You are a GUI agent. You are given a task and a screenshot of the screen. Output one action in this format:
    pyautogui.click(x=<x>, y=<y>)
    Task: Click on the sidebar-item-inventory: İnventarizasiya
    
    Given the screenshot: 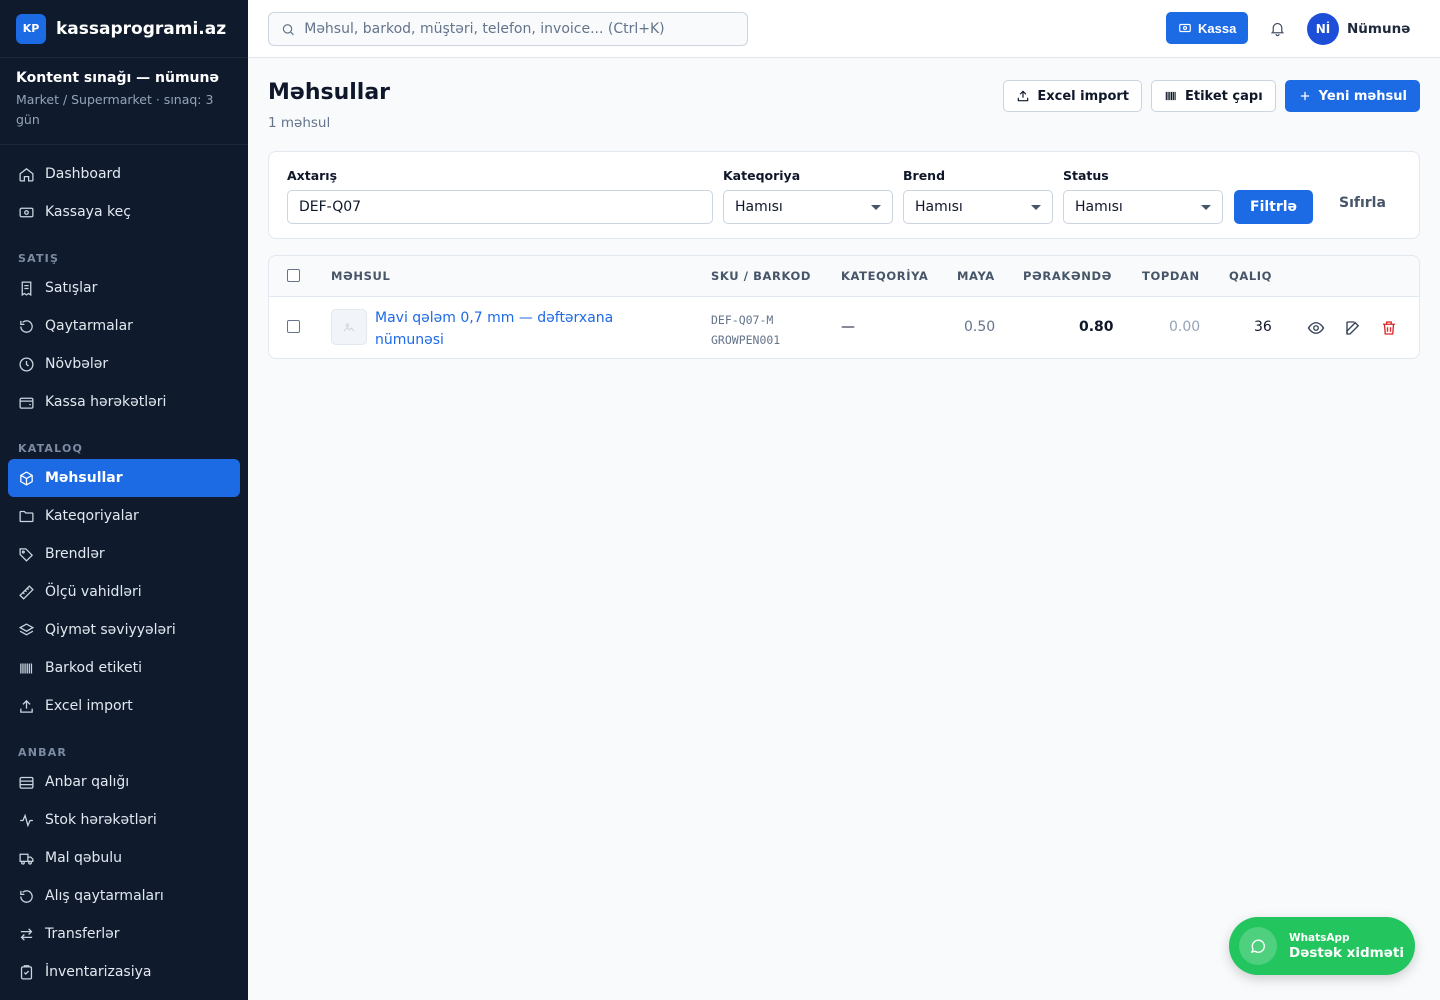 What is the action you would take?
    pyautogui.click(x=124, y=972)
    